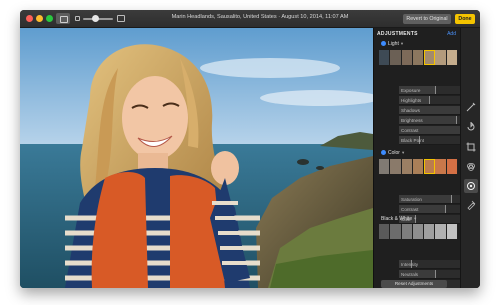 Image resolution: width=500 pixels, height=305 pixels. Describe the element at coordinates (427, 19) in the screenshot. I see `revert-to-original-button: Revert to Original` at that location.